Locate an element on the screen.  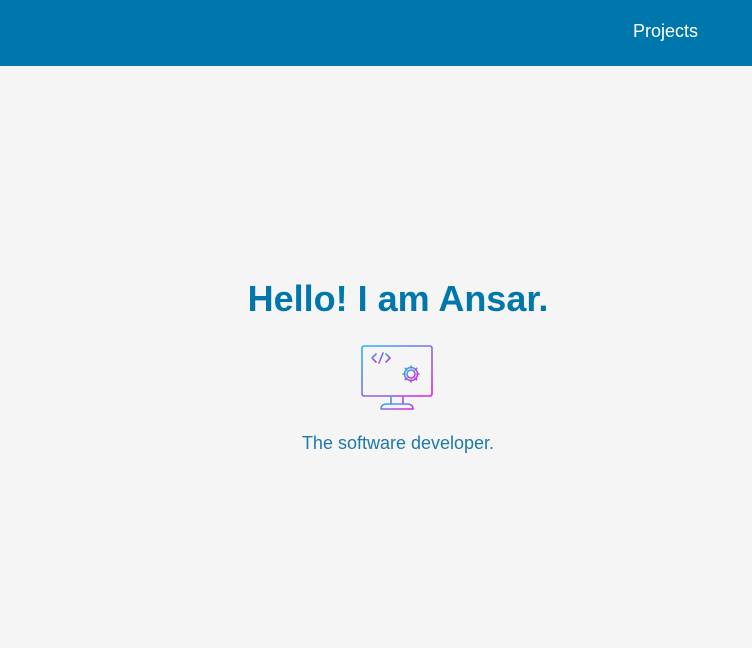
hero-subtitle: The software developer. is located at coordinates (398, 443).